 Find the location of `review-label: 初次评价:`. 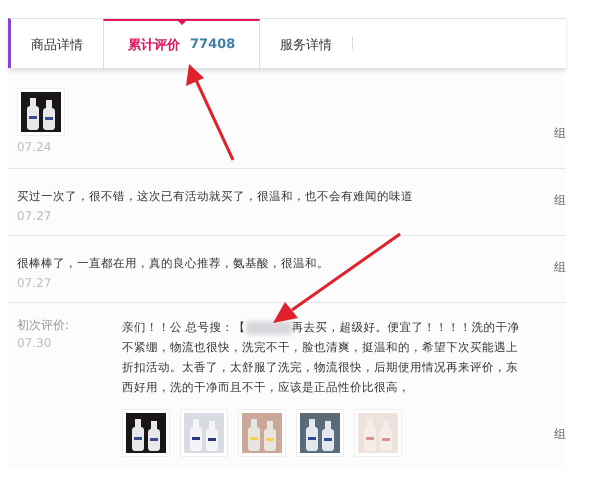

review-label: 初次评价: is located at coordinates (43, 325).